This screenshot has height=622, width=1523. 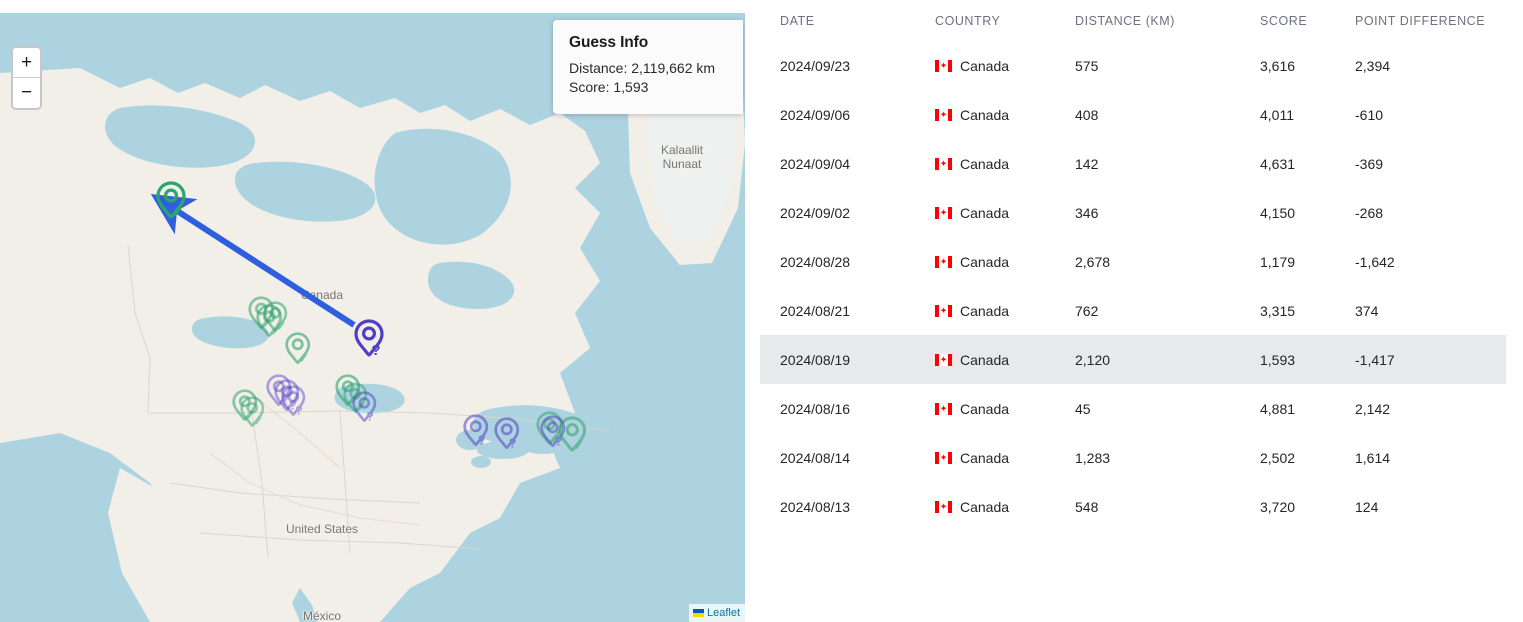 What do you see at coordinates (837, 359) in the screenshot?
I see `cell-date: 2024/08/19` at bounding box center [837, 359].